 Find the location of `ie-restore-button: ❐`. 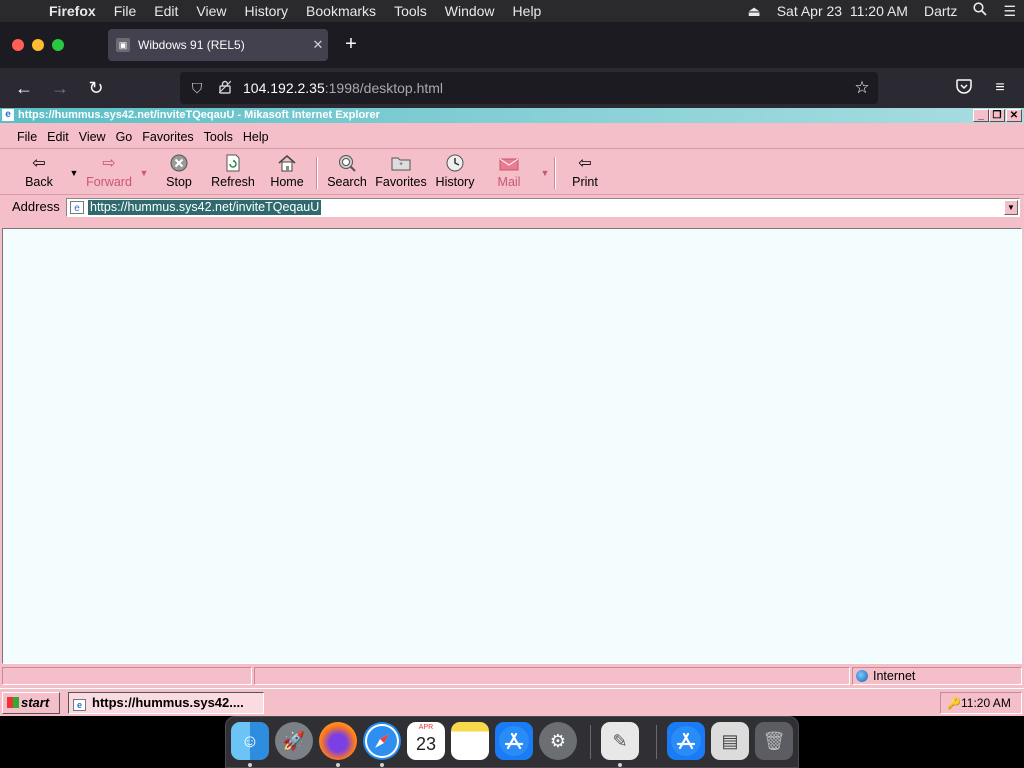

ie-restore-button: ❐ is located at coordinates (997, 115).